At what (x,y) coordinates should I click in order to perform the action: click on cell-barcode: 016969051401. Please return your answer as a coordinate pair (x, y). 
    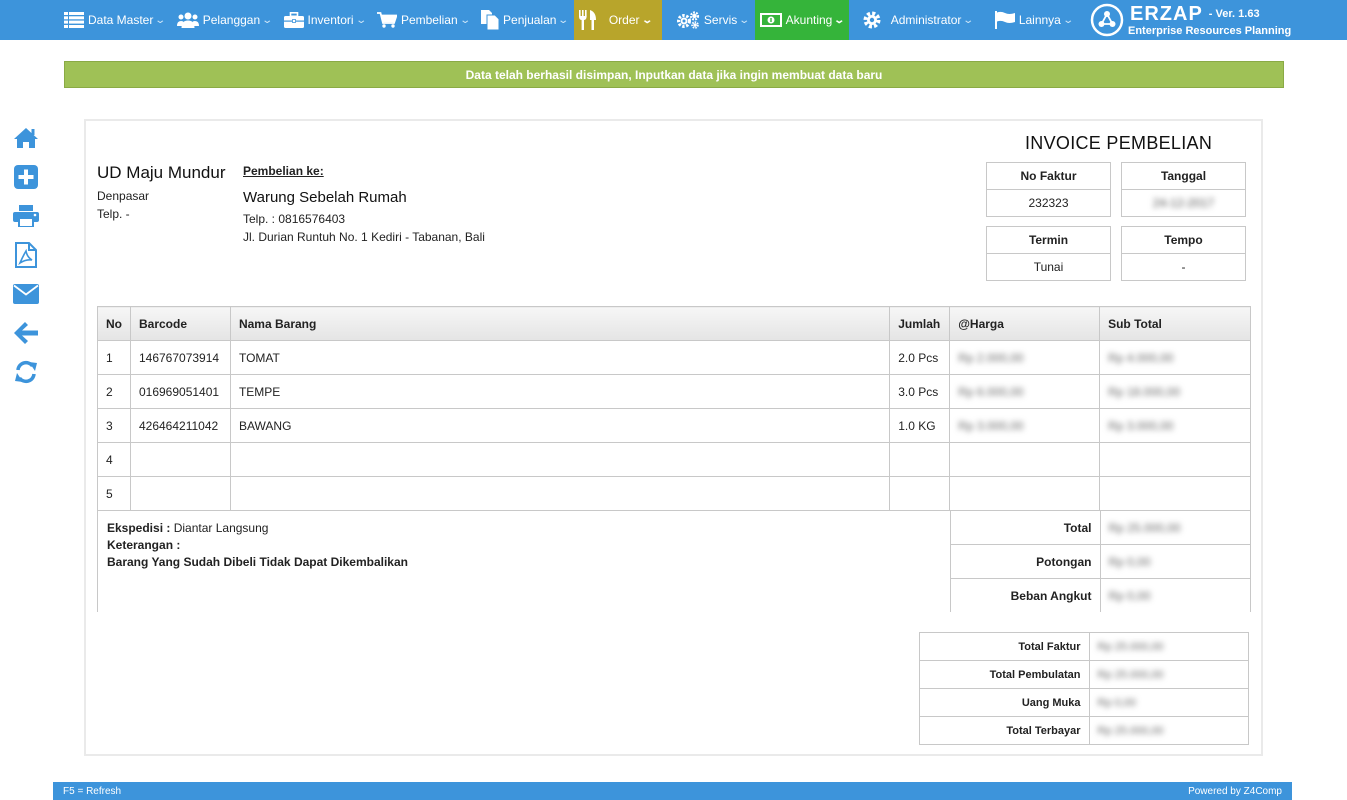
    Looking at the image, I should click on (180, 391).